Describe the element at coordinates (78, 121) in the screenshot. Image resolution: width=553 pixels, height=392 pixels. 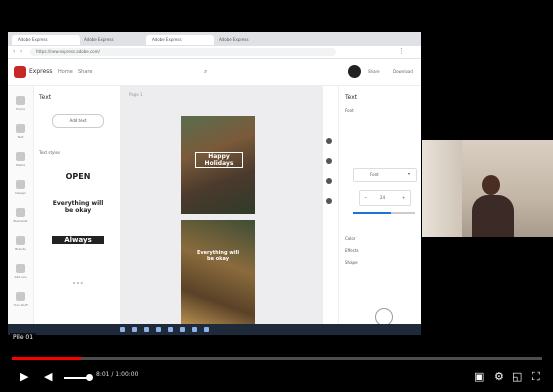
I see `add-text-button: Add text` at that location.